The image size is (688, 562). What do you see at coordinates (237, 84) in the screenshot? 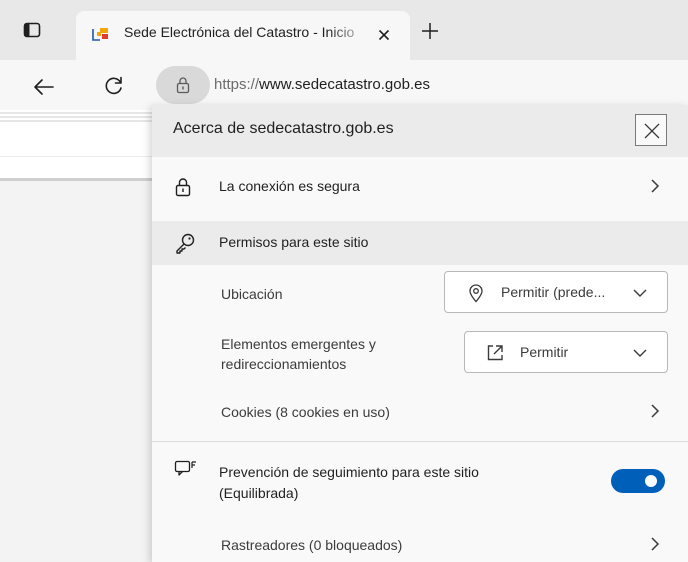
I see `url-scheme: https://` at bounding box center [237, 84].